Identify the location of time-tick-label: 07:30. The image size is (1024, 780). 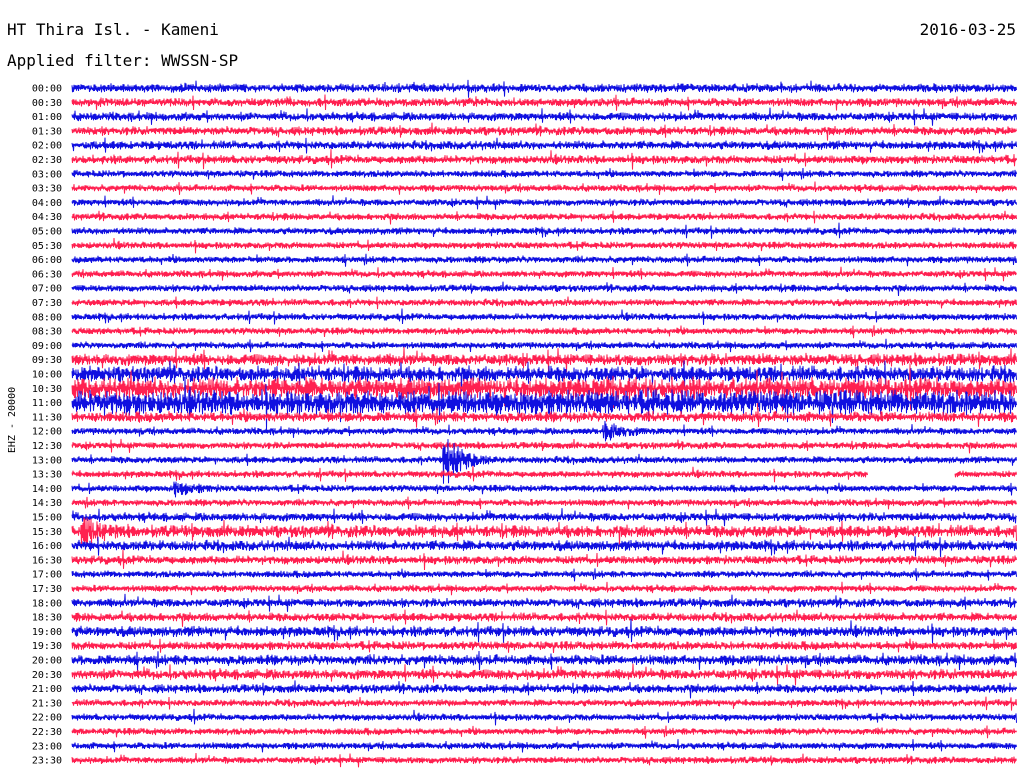
(47, 303).